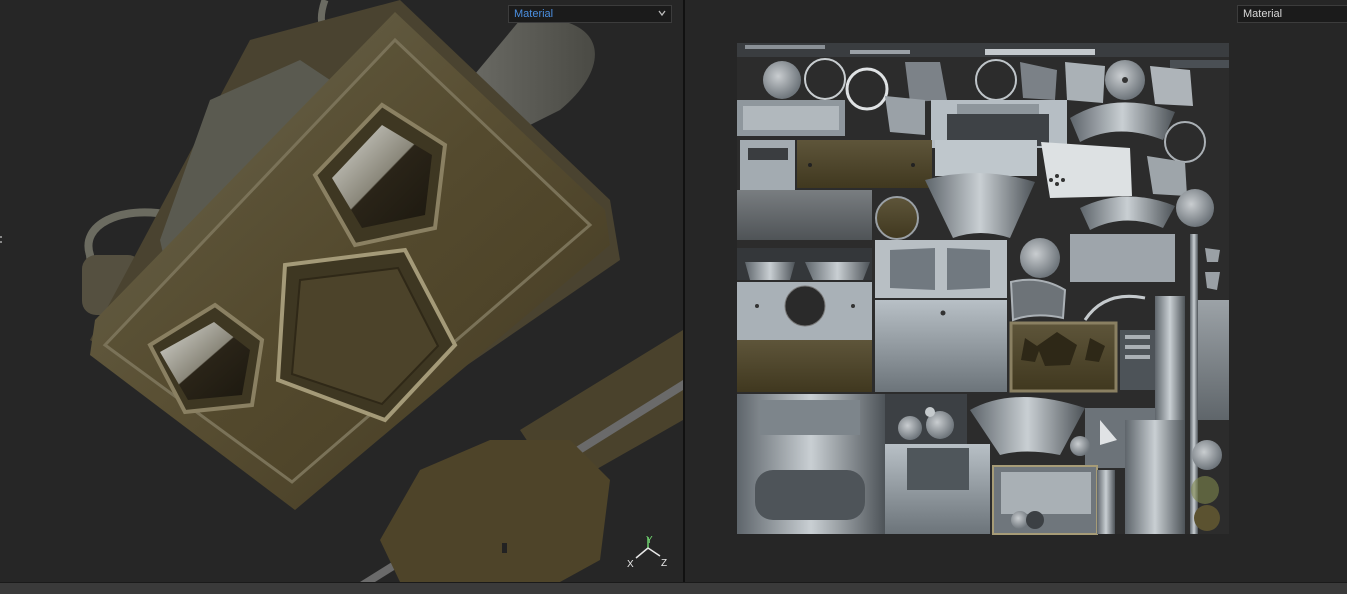  I want to click on material-dropdown-3d-value: Material, so click(534, 14).